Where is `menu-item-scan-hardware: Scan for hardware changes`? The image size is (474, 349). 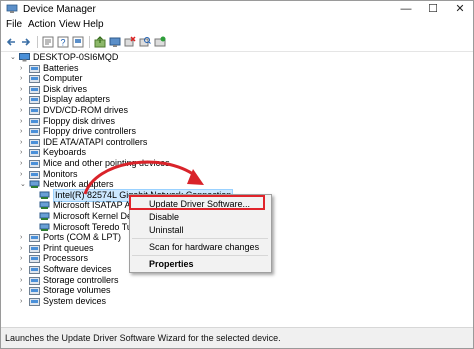
menu-item-scan-hardware: Scan for hardware changes is located at coordinates (204, 247).